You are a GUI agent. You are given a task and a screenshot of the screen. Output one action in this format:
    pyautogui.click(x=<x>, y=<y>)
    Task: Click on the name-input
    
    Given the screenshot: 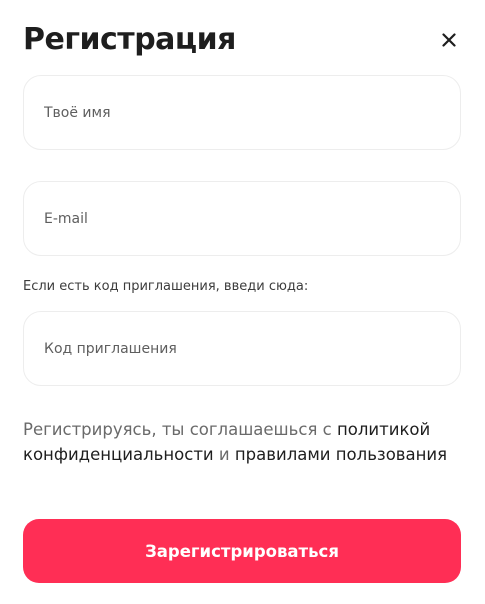 What is the action you would take?
    pyautogui.click(x=242, y=112)
    